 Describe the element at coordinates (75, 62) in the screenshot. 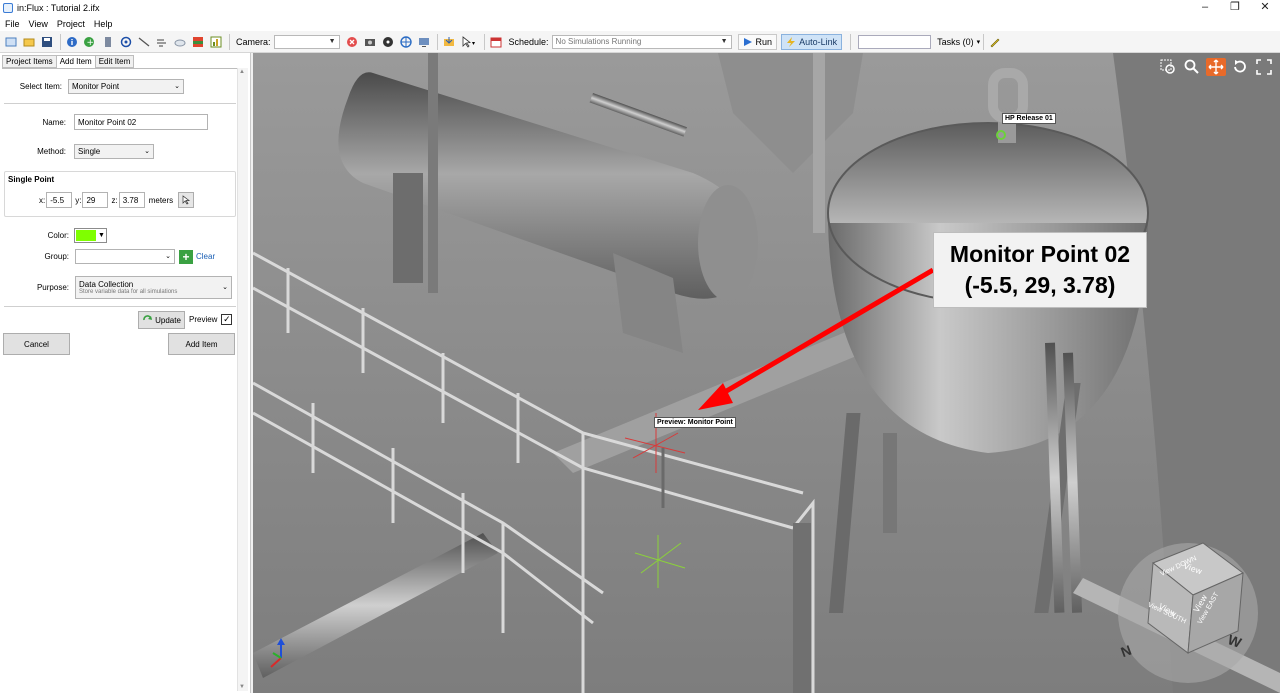

I see `tab-add-item: Add Item` at that location.